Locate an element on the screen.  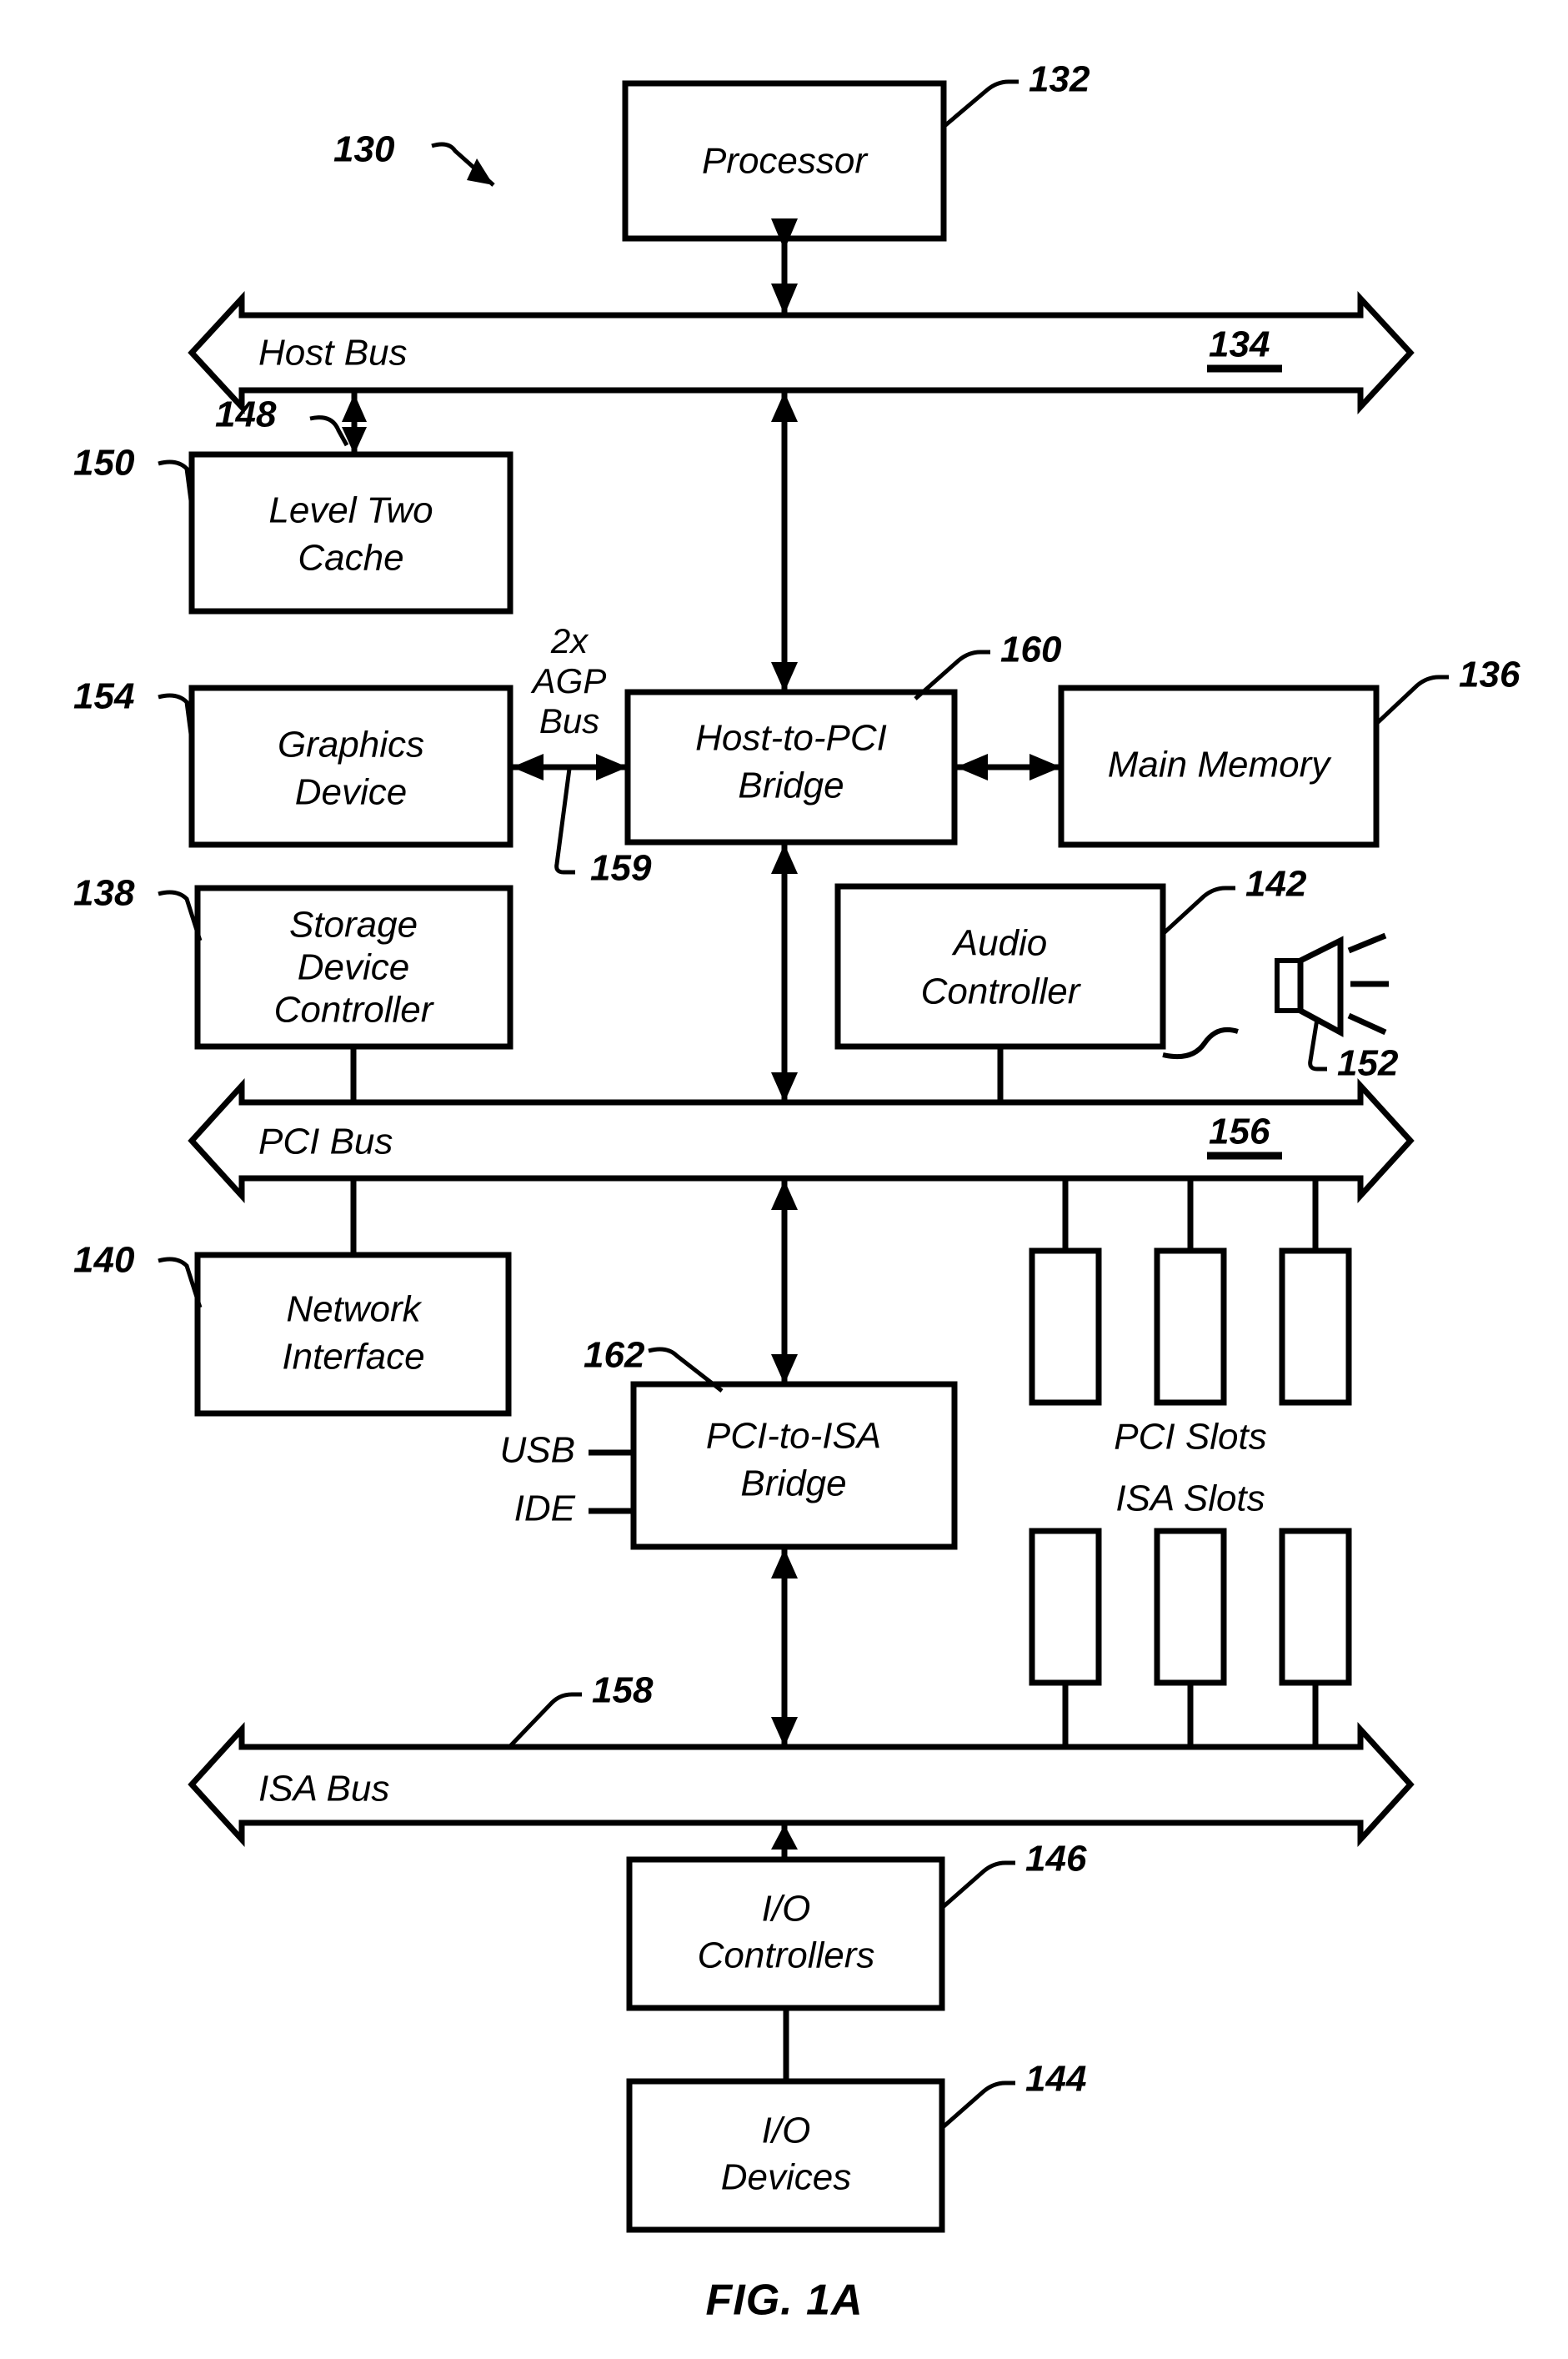
storage-device-controller-label-2: Device is located at coordinates (354, 967).